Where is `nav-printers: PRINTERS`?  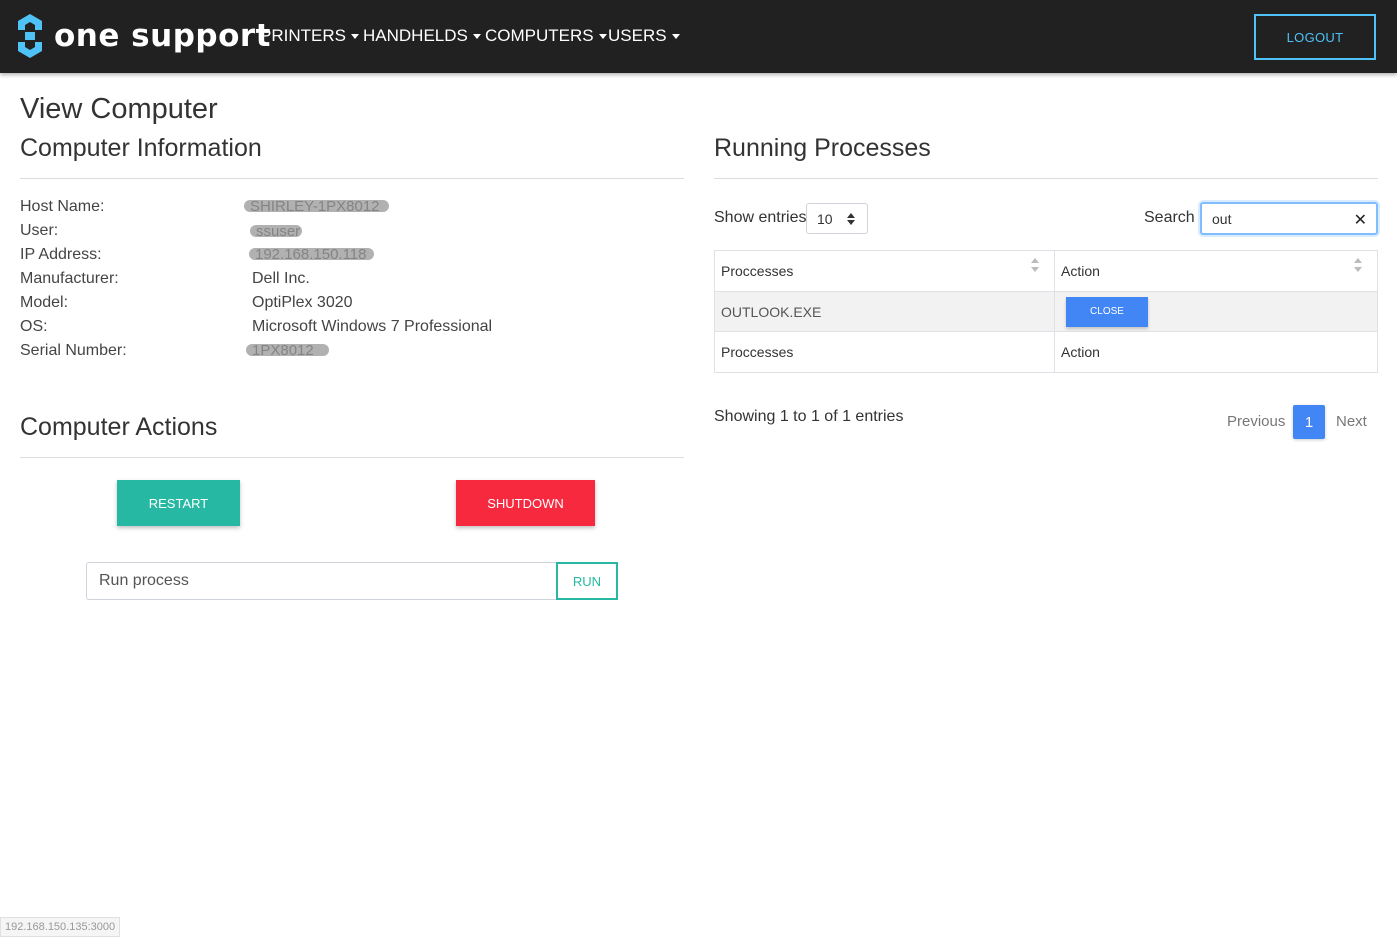 nav-printers: PRINTERS is located at coordinates (309, 36).